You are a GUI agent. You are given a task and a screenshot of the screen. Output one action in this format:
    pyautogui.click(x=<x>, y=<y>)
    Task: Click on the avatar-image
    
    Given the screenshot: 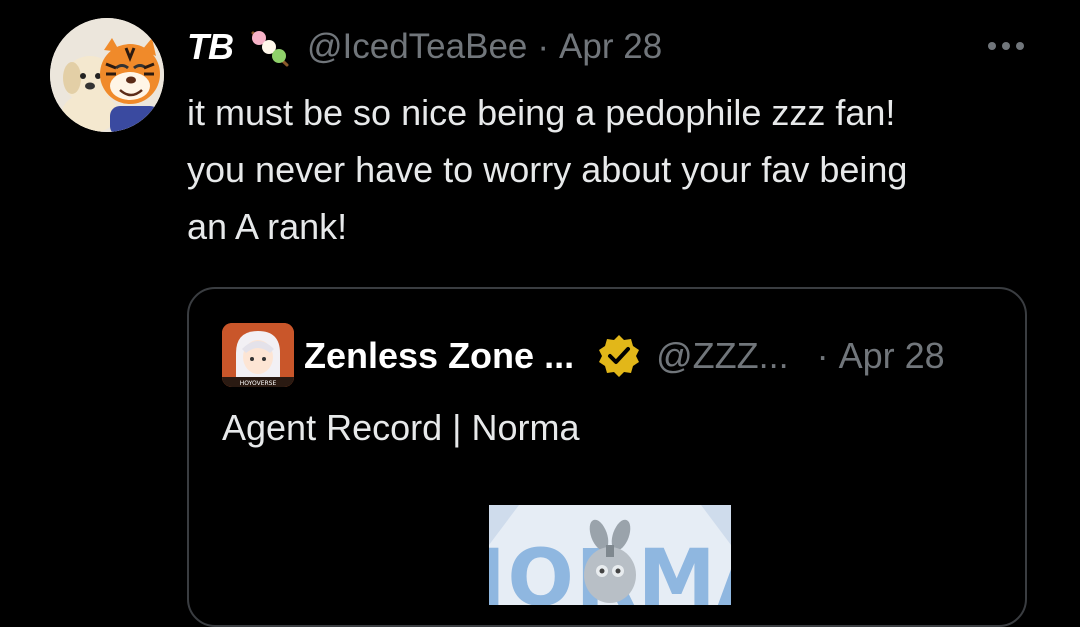 What is the action you would take?
    pyautogui.click(x=107, y=75)
    